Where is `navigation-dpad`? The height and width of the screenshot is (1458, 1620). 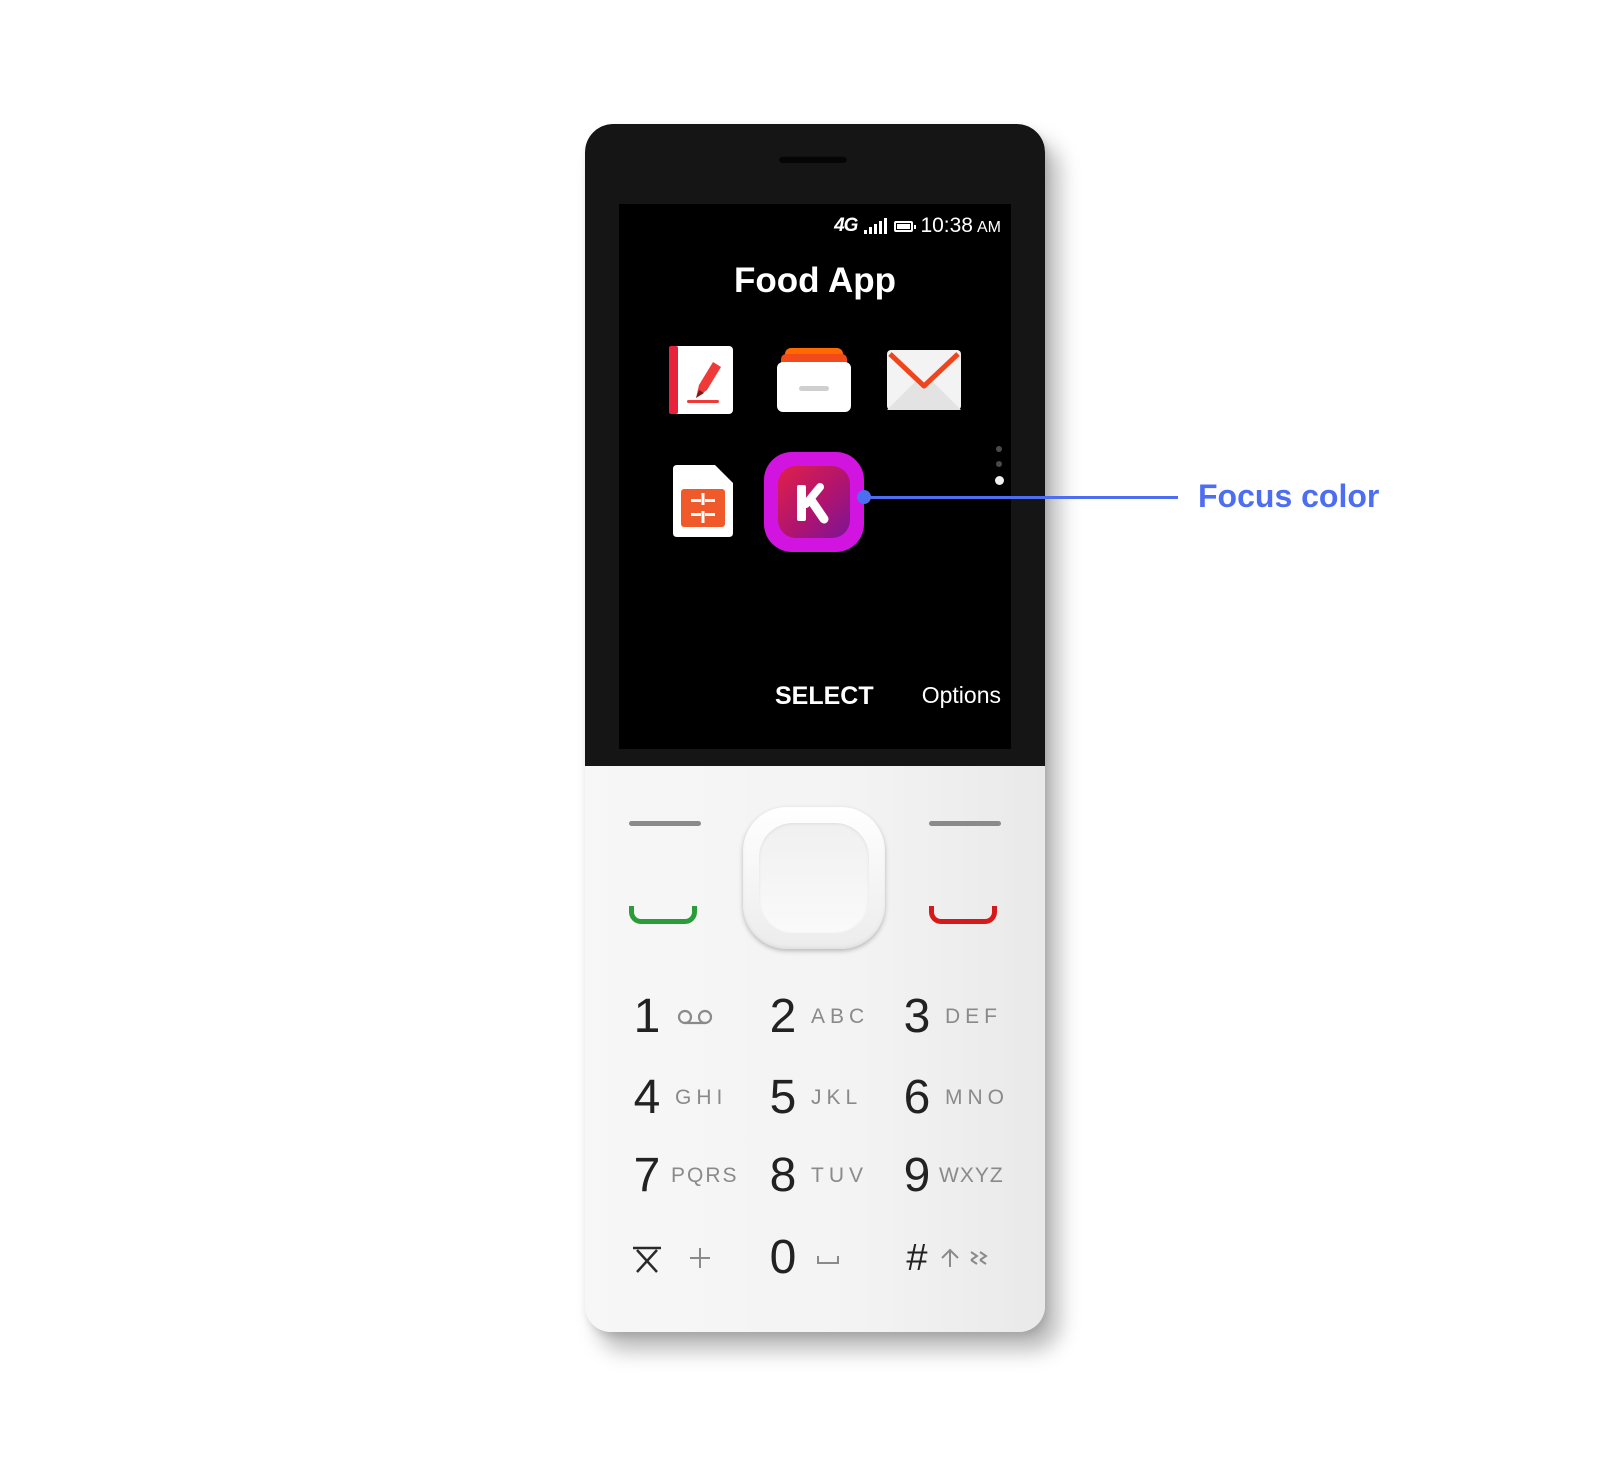 navigation-dpad is located at coordinates (814, 878).